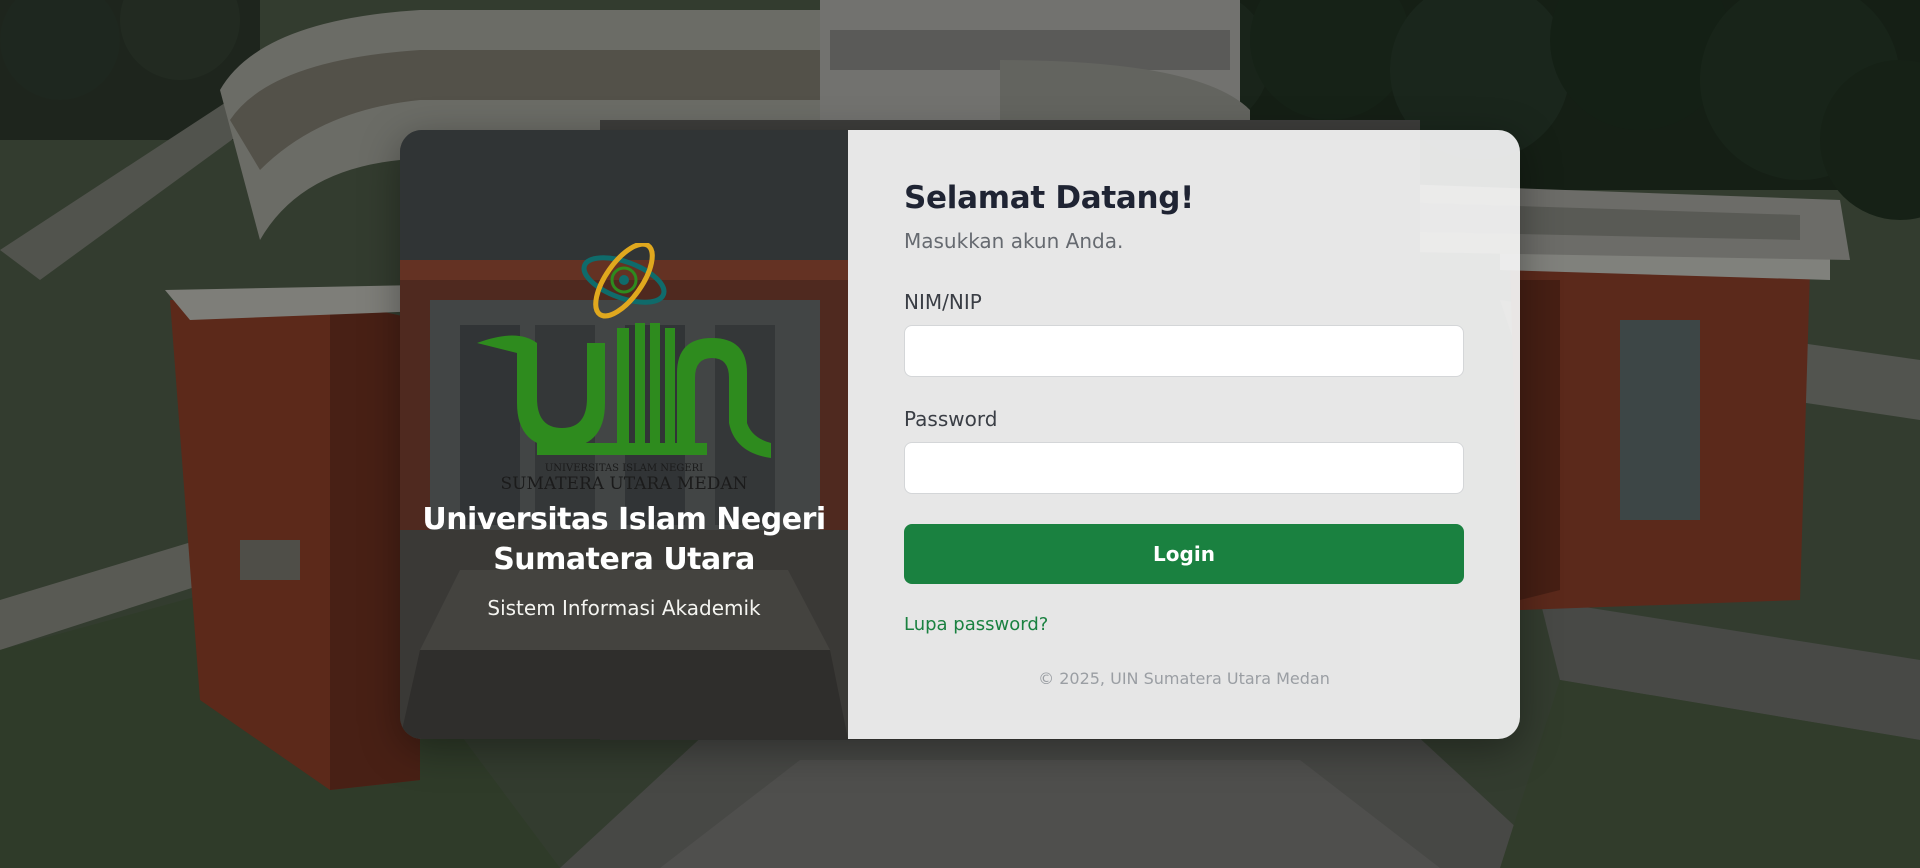 The width and height of the screenshot is (1920, 868). What do you see at coordinates (624, 281) in the screenshot?
I see `atom-orbit-icon` at bounding box center [624, 281].